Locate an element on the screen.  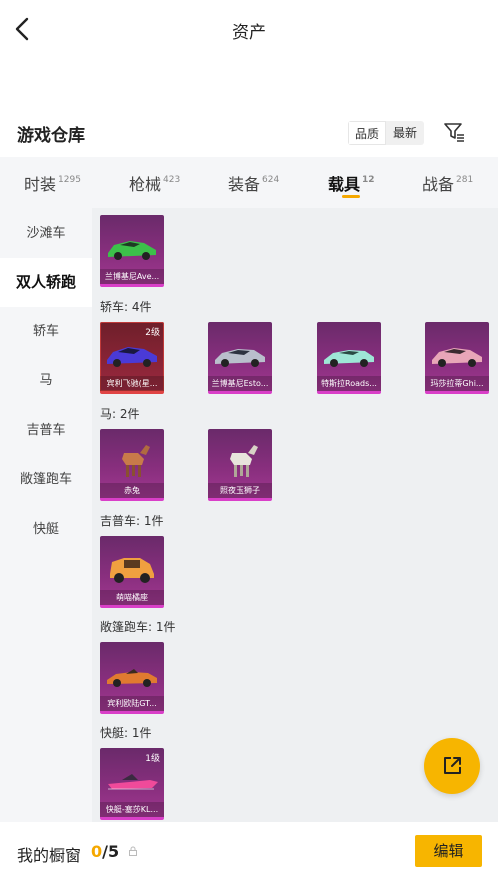
pink-sedan-icon is located at coordinates (457, 357).